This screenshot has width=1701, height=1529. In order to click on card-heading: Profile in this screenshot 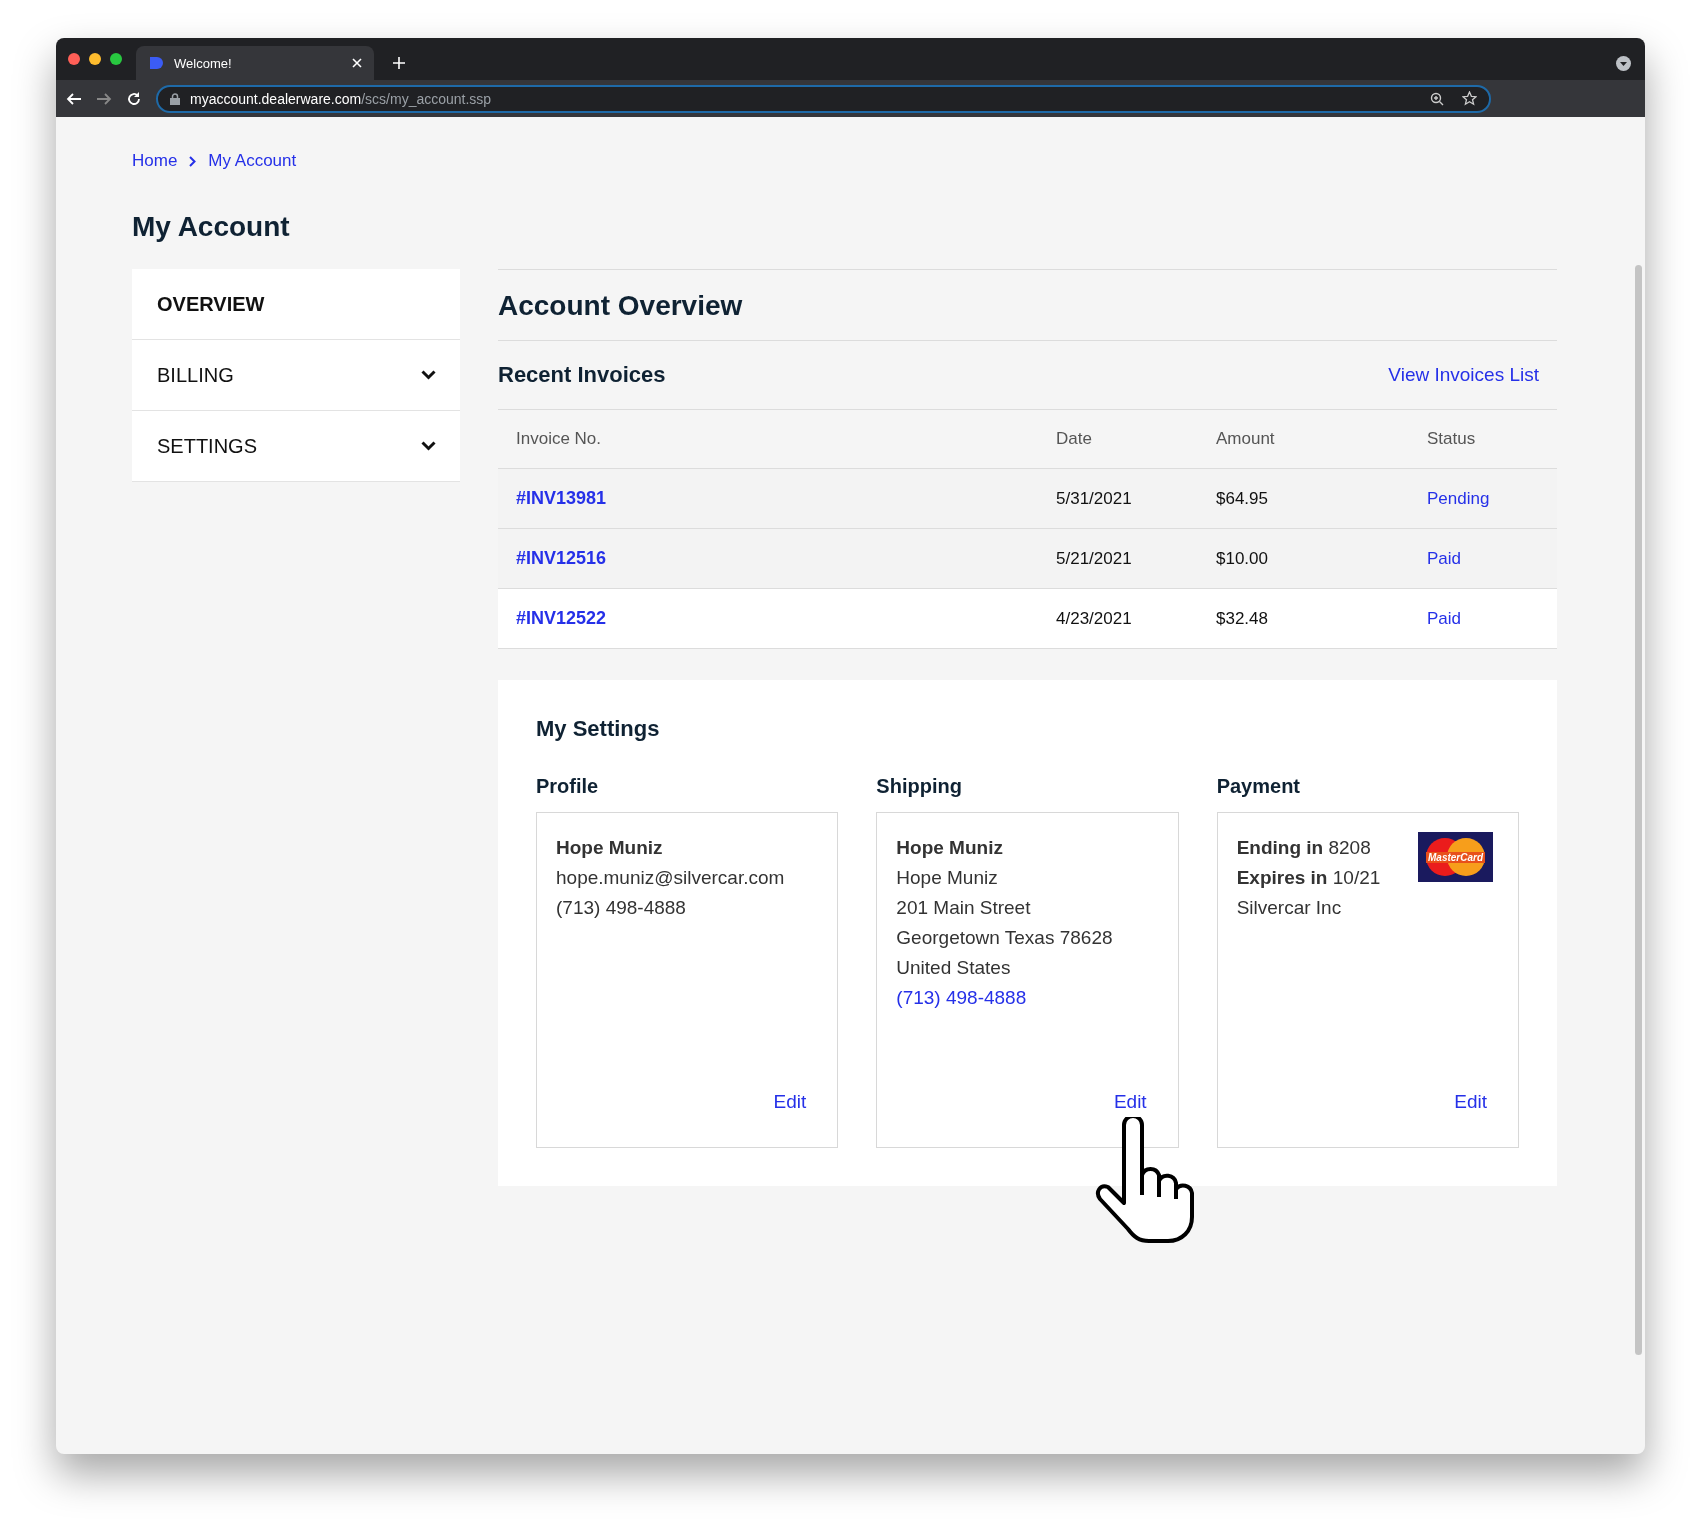, I will do `click(568, 786)`.